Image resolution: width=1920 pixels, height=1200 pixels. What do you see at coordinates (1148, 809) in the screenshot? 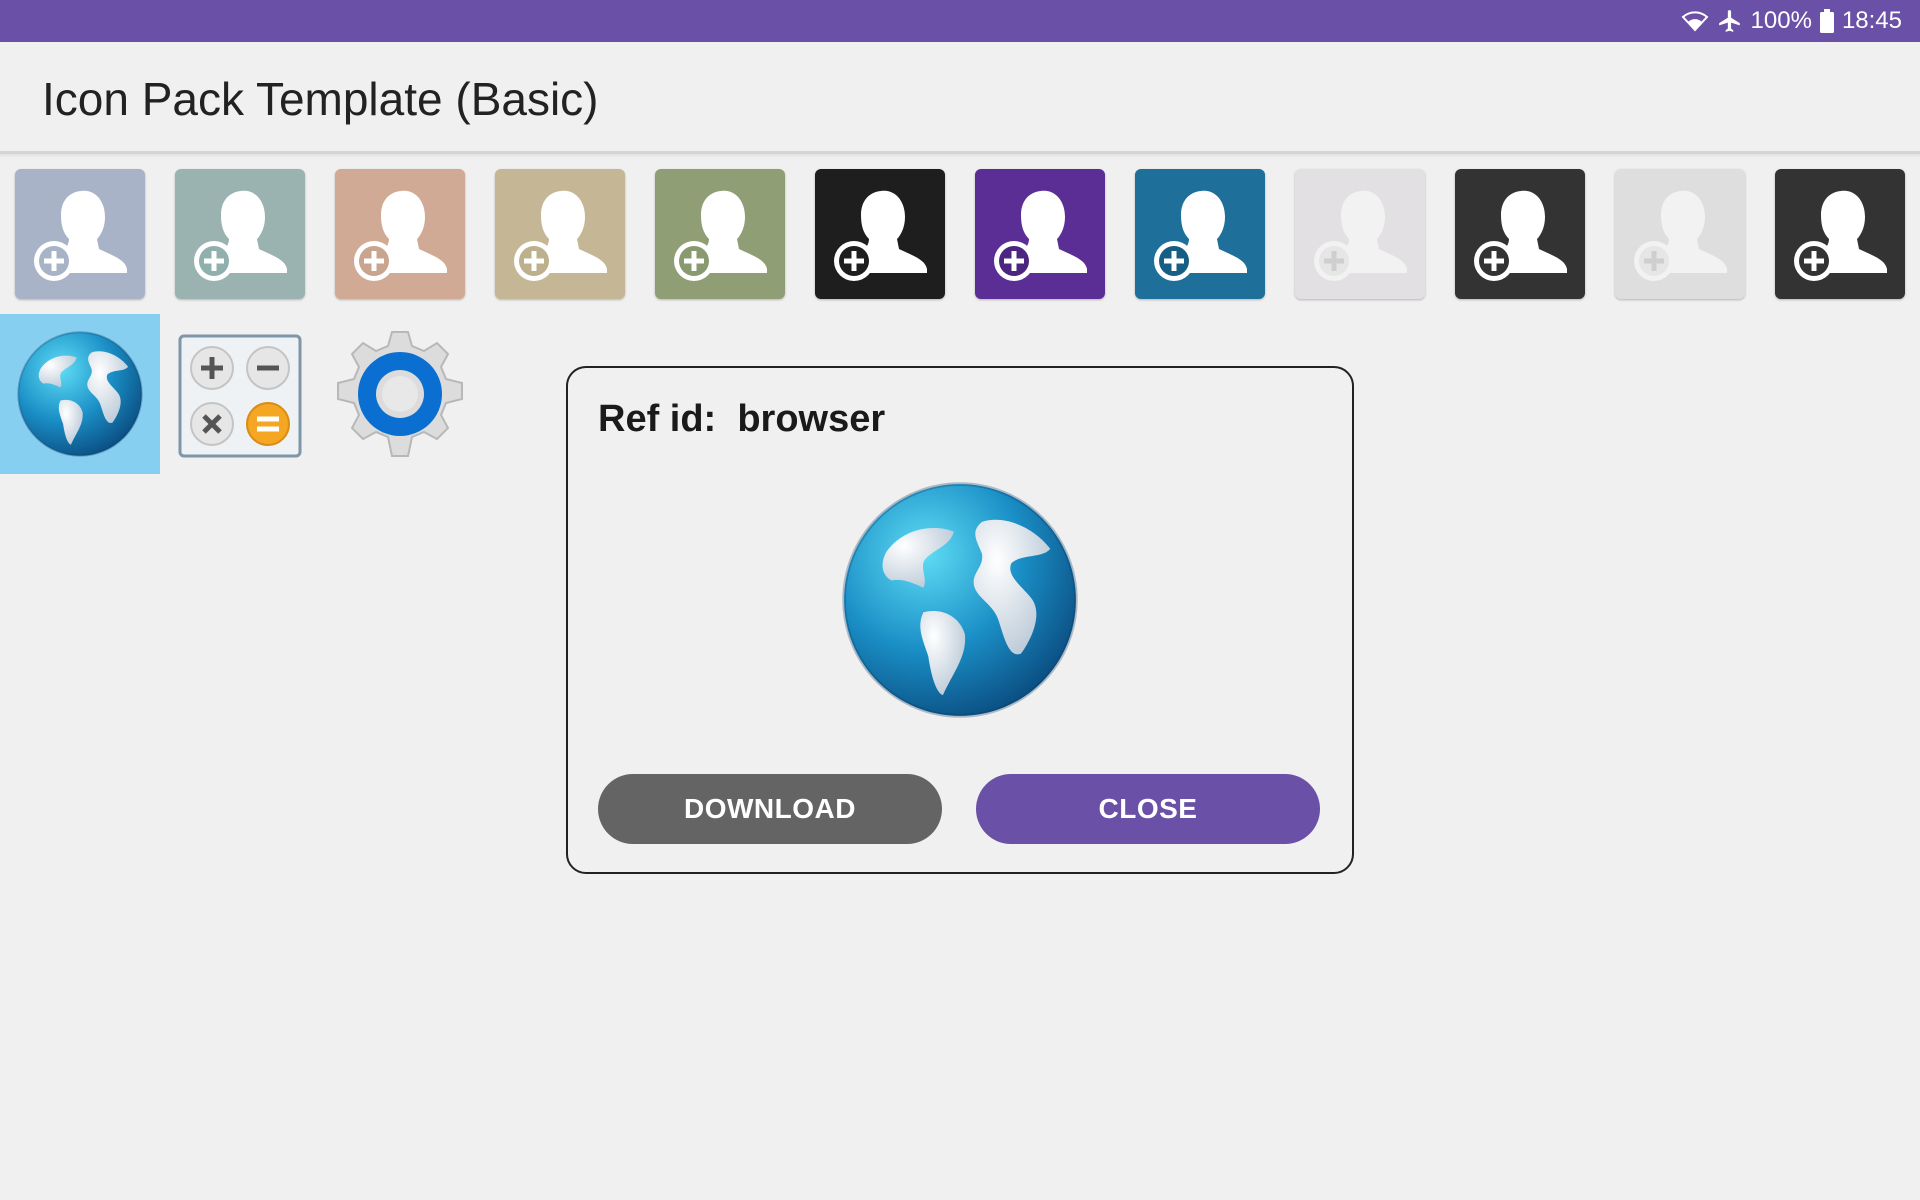
I see `close-button: CLOSE` at bounding box center [1148, 809].